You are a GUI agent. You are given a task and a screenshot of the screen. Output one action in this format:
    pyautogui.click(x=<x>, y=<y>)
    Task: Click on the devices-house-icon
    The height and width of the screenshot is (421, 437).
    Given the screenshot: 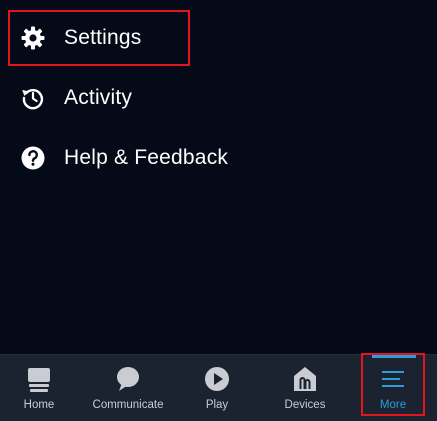 What is the action you would take?
    pyautogui.click(x=305, y=379)
    